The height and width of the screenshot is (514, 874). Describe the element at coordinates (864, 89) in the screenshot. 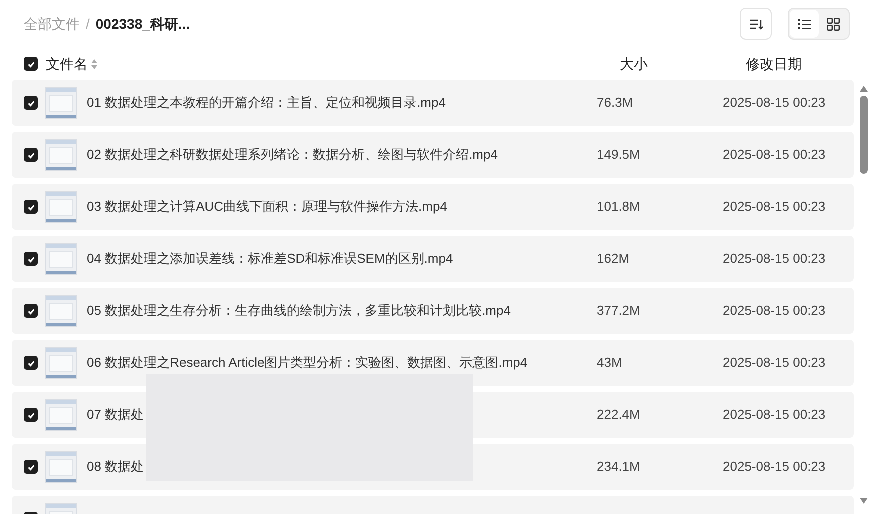

I see `scroll-up-icon` at that location.